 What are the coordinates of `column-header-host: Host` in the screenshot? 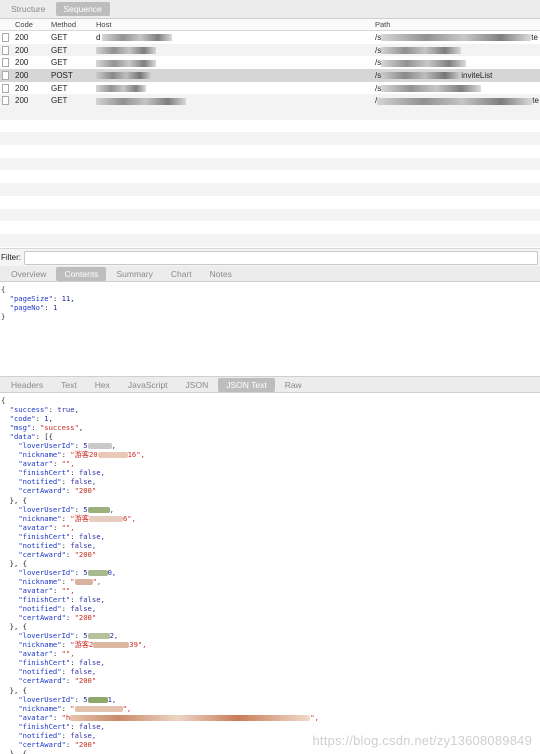 It's located at (235, 24).